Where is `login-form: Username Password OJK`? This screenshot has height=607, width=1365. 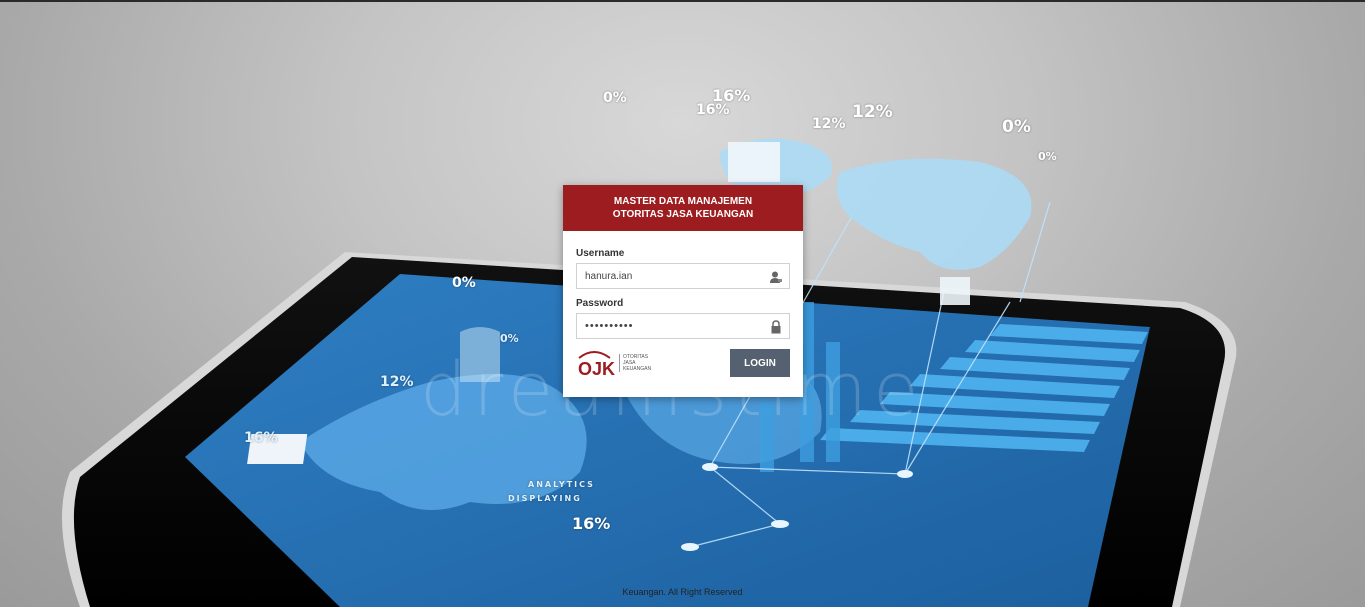
login-form: Username Password OJK is located at coordinates (683, 304).